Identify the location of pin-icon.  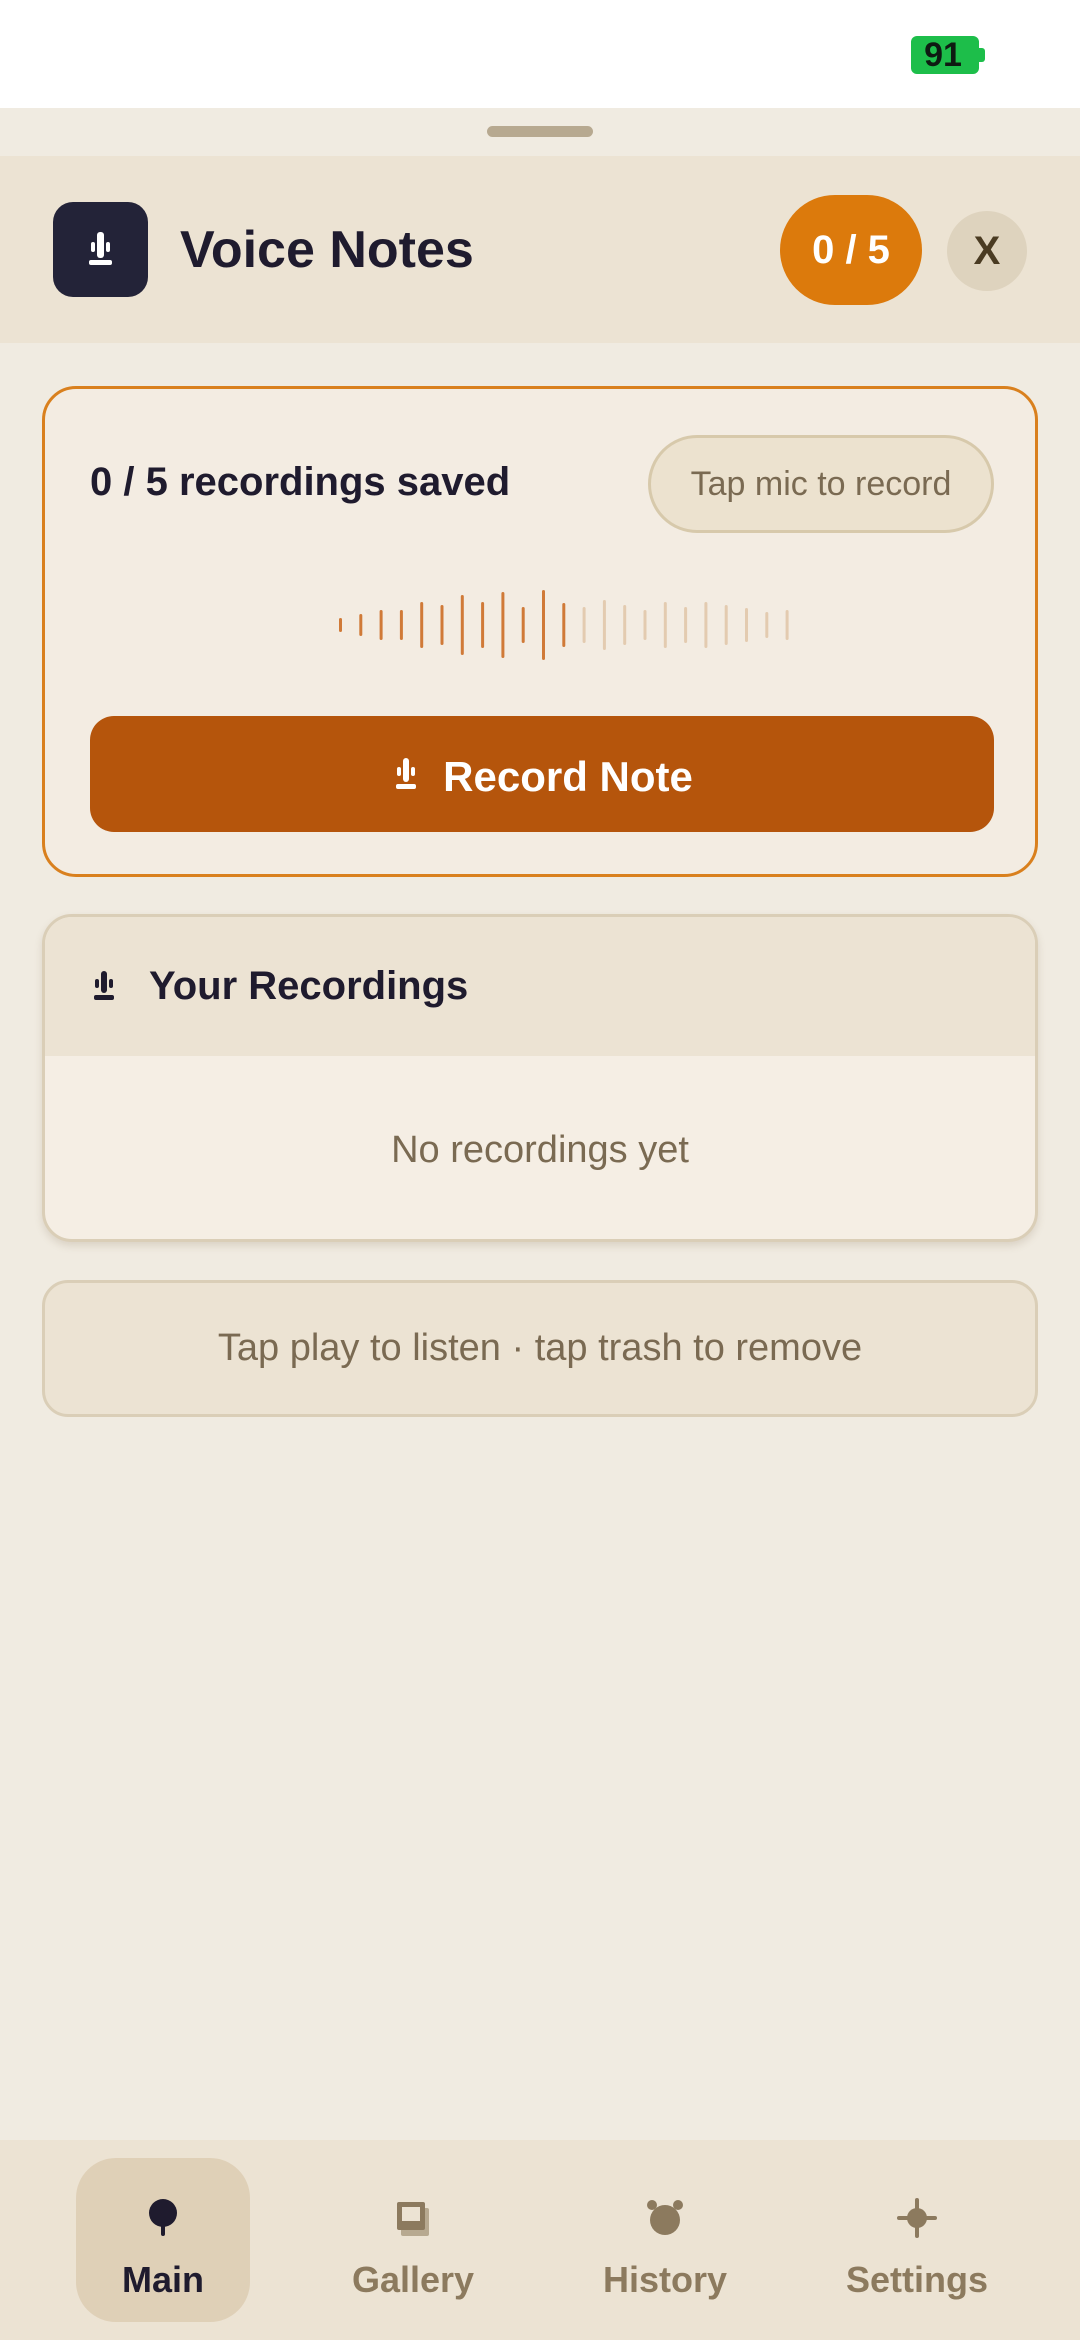
(163, 2217).